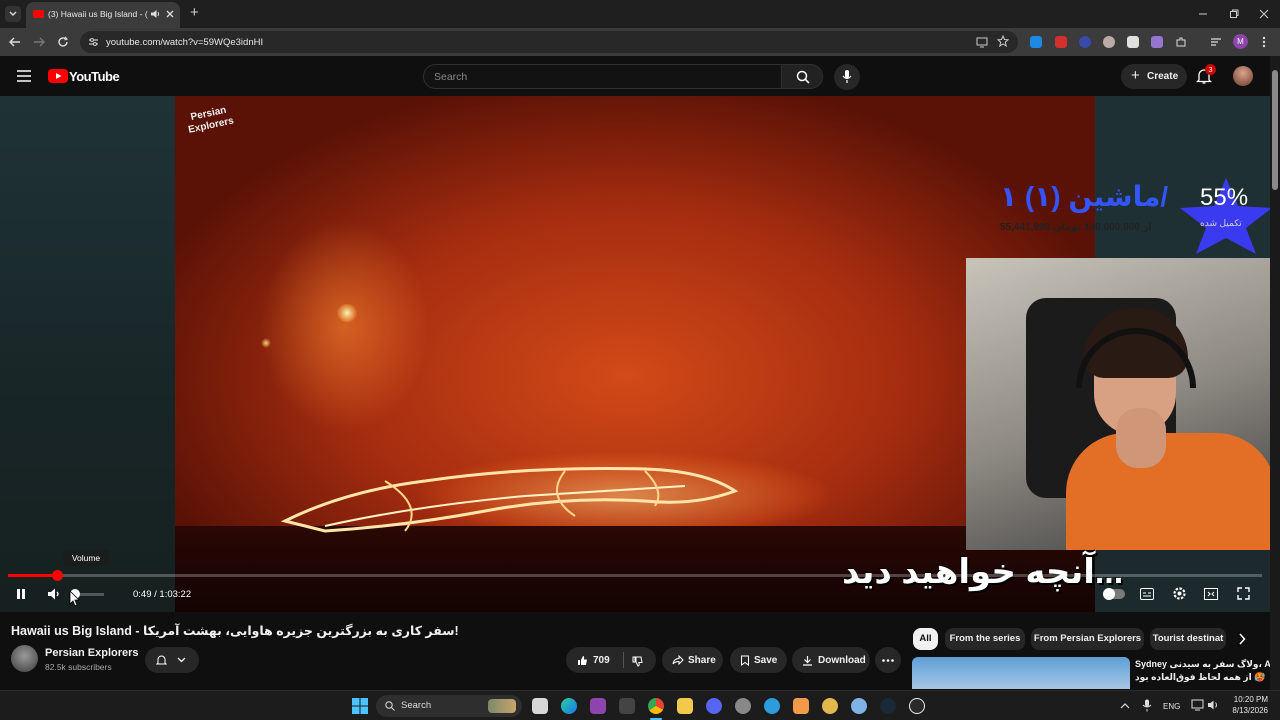  I want to click on bookmark-star-icon, so click(1003, 41).